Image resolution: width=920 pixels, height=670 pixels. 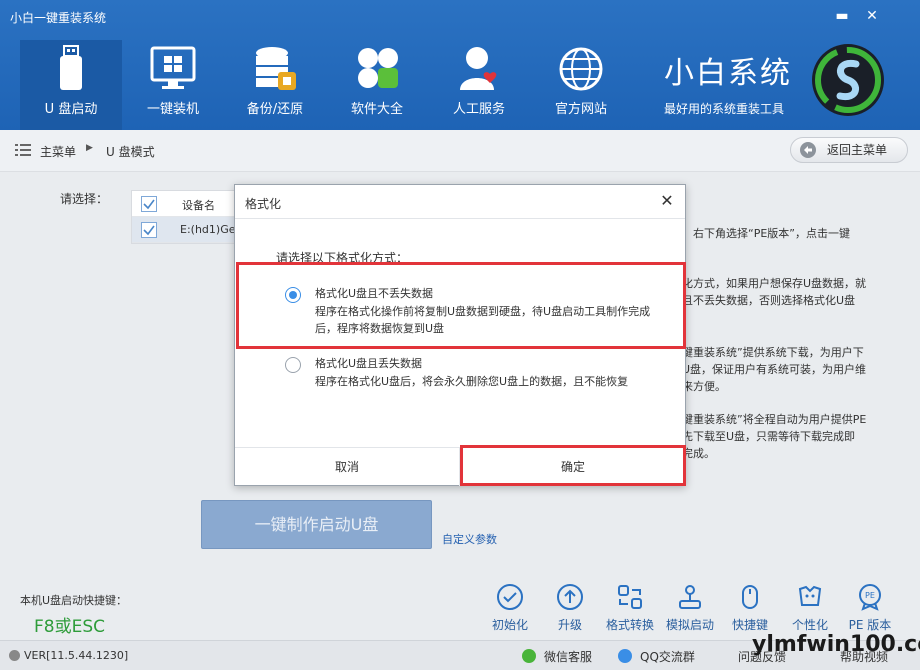 What do you see at coordinates (625, 656) in the screenshot?
I see `qq-icon` at bounding box center [625, 656].